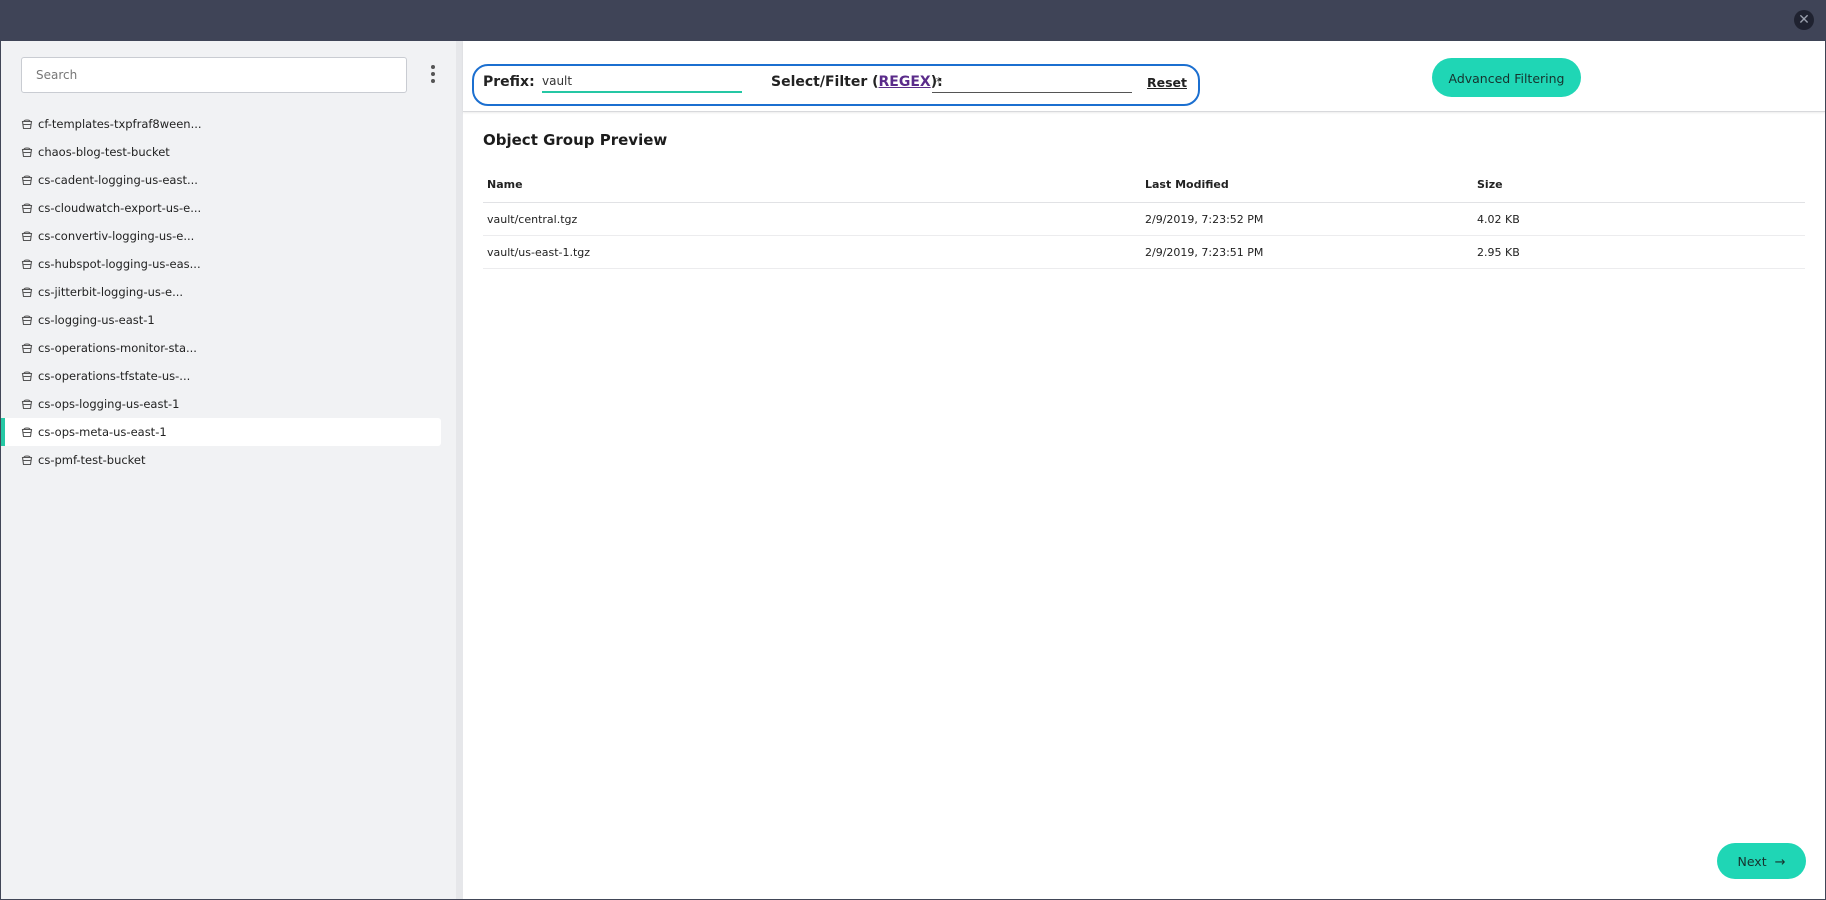 The height and width of the screenshot is (900, 1826). What do you see at coordinates (102, 432) in the screenshot?
I see `bucket-label: cs-ops-meta-us-east-1` at bounding box center [102, 432].